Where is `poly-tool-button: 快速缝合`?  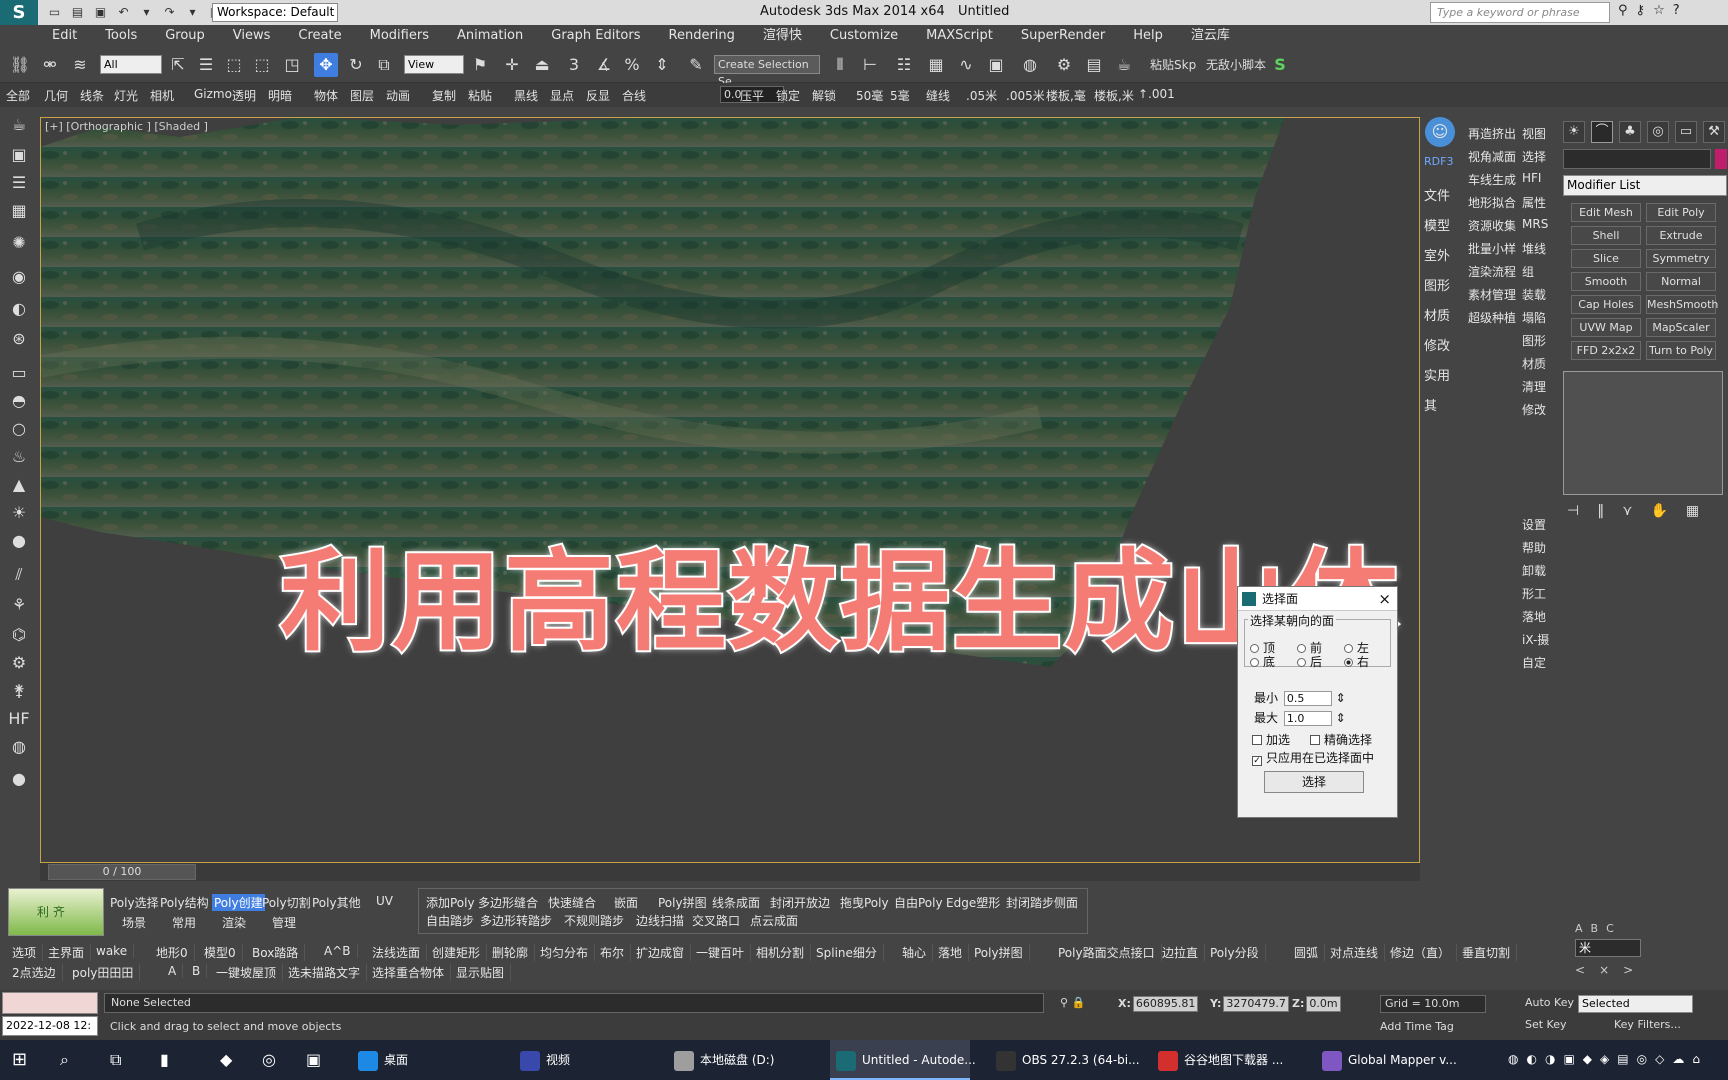
poly-tool-button: 快速缝合 is located at coordinates (572, 902).